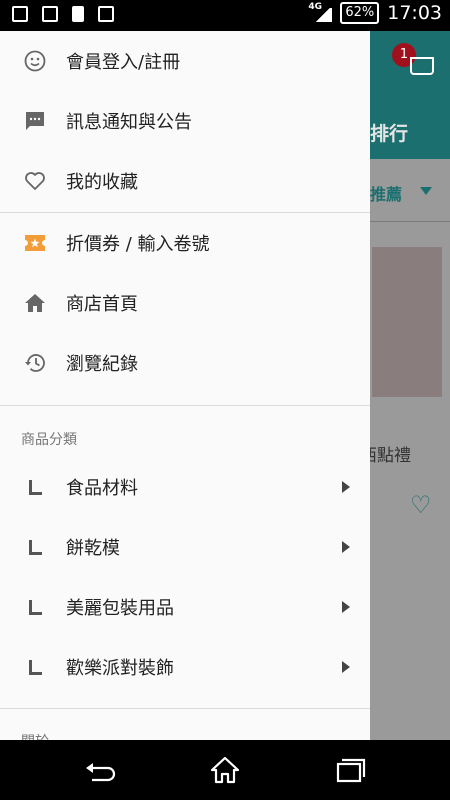  Describe the element at coordinates (120, 668) in the screenshot. I see `category-item-label: 歡樂派對裝飾` at that location.